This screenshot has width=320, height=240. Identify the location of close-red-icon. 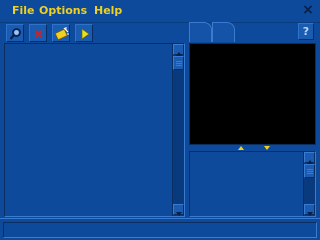
(38, 34).